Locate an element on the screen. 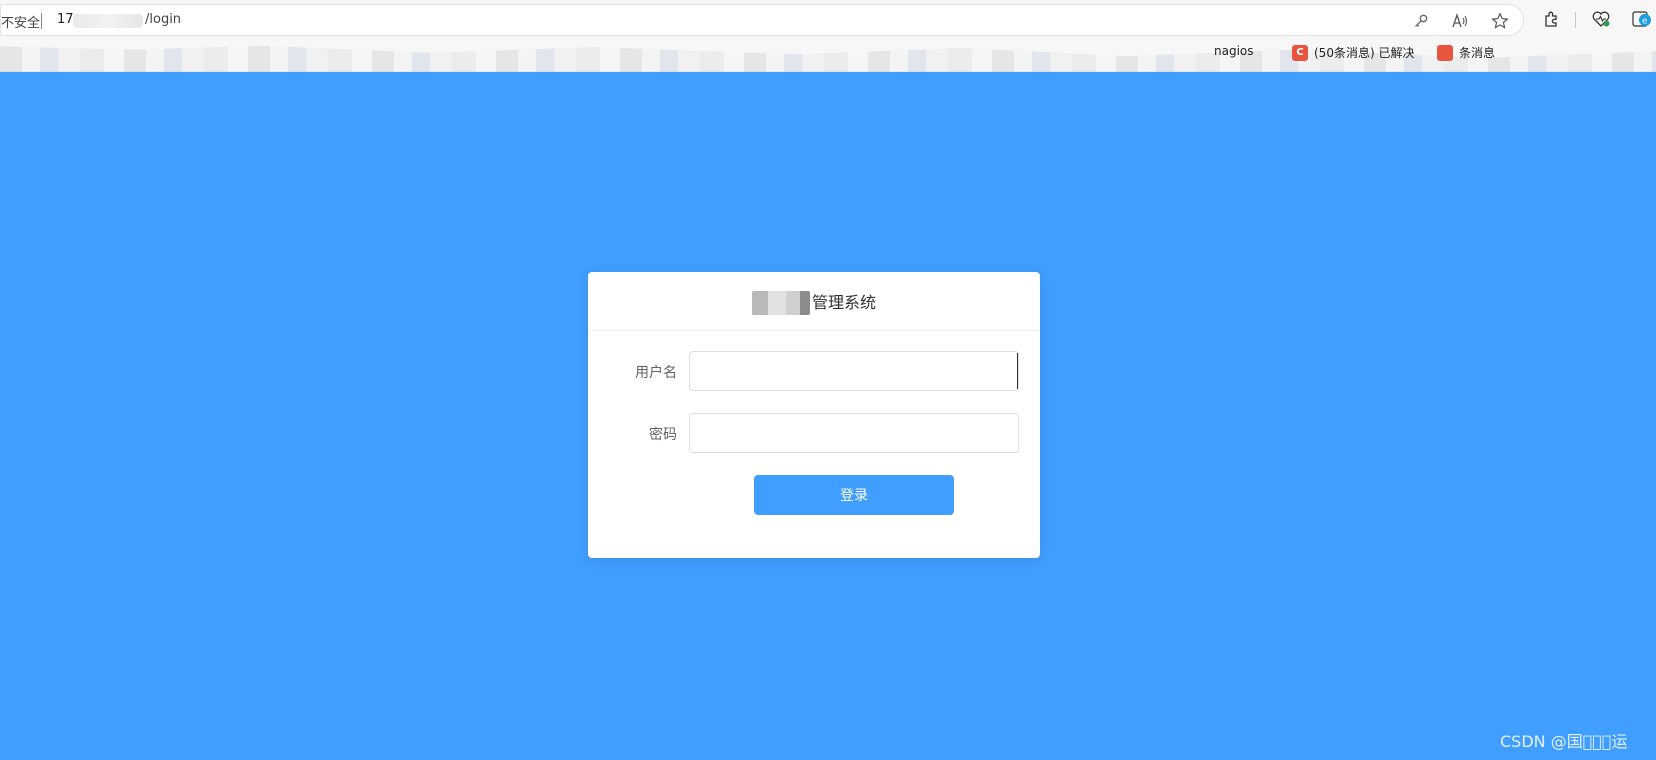 Image resolution: width=1656 pixels, height=760 pixels. password-label: 密码 is located at coordinates (663, 435).